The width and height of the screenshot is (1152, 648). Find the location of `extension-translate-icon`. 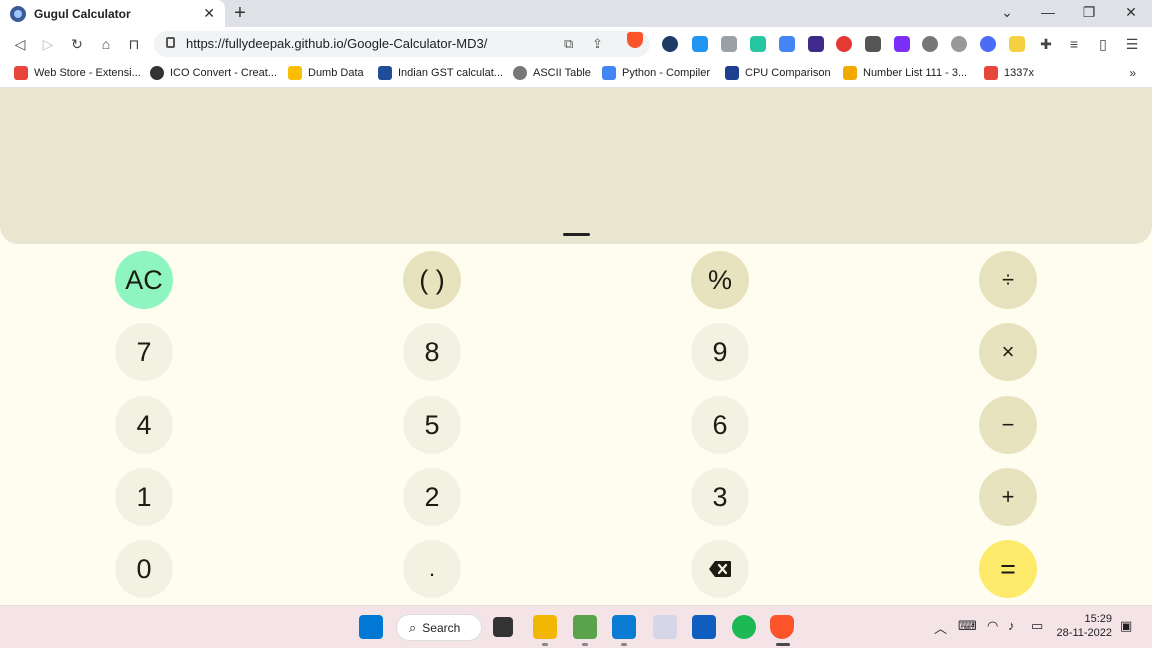

extension-translate-icon is located at coordinates (787, 44).